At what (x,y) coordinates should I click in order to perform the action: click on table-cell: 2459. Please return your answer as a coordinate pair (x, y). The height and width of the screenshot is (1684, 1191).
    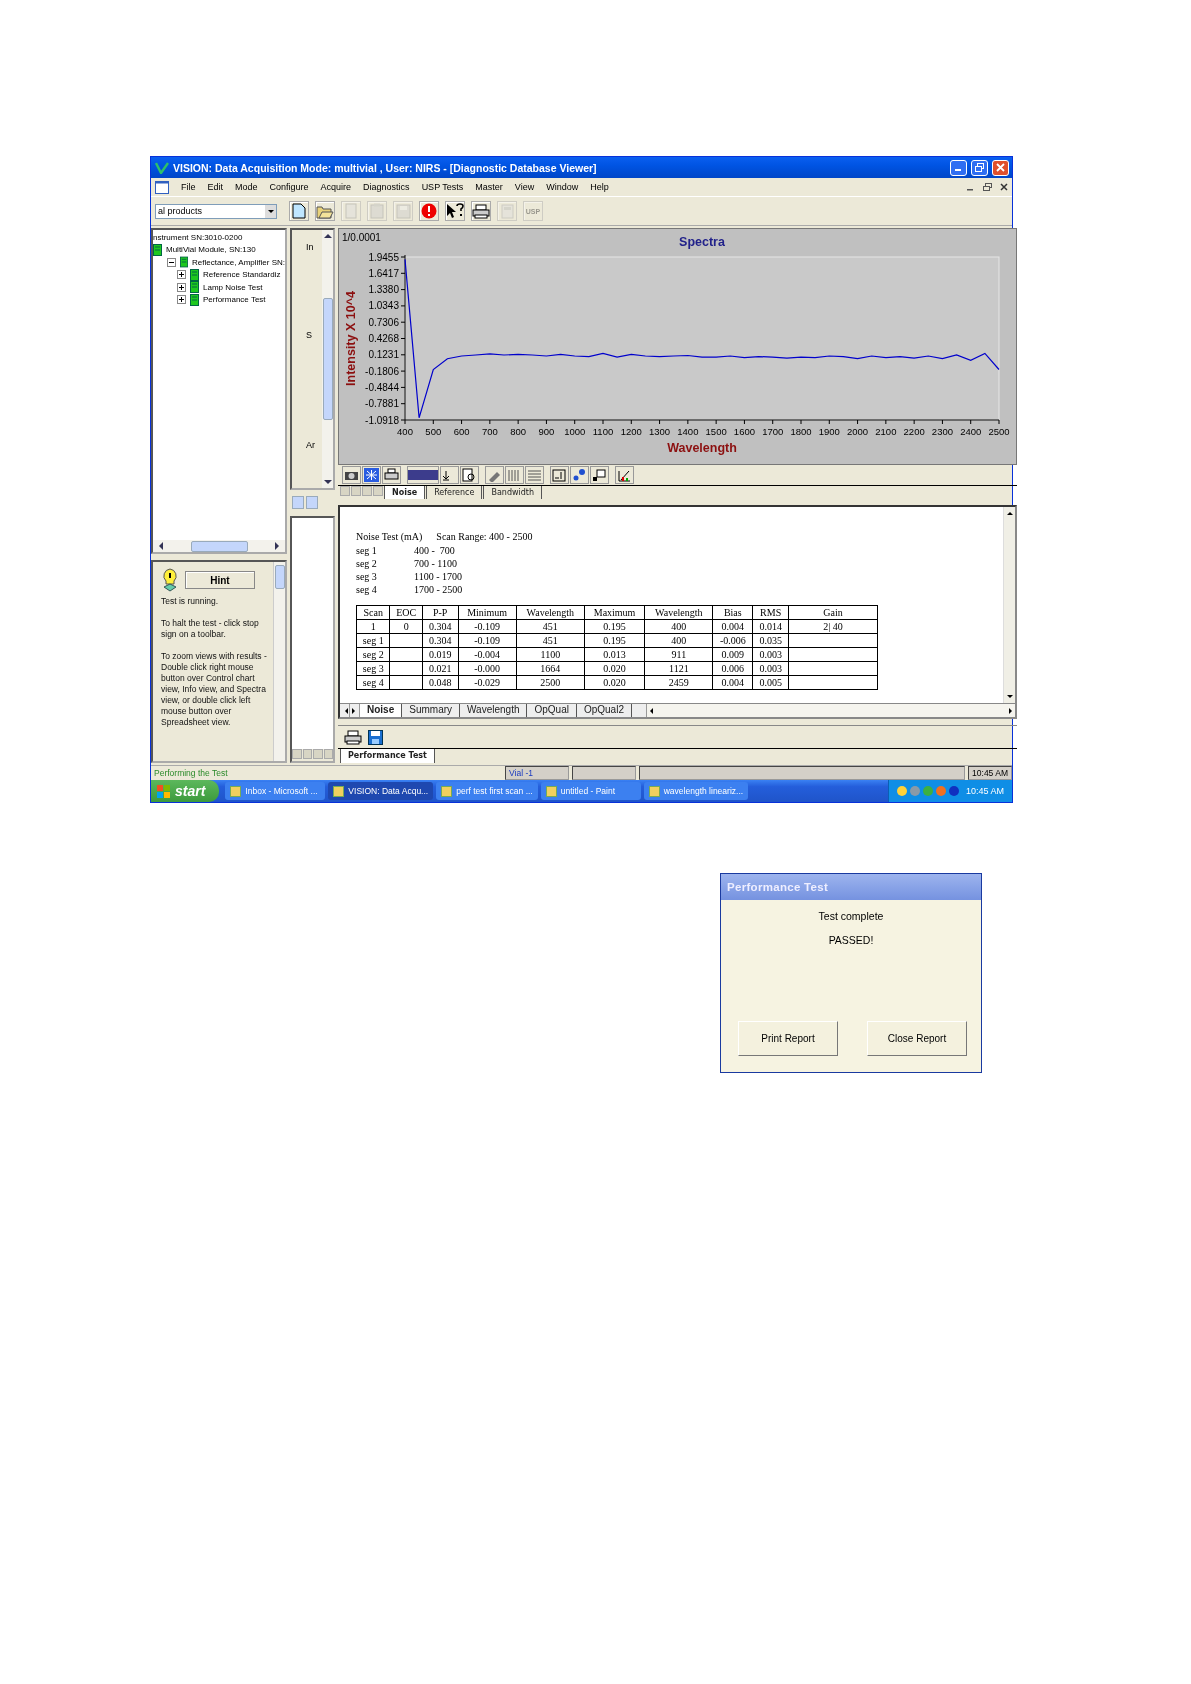
    Looking at the image, I should click on (678, 682).